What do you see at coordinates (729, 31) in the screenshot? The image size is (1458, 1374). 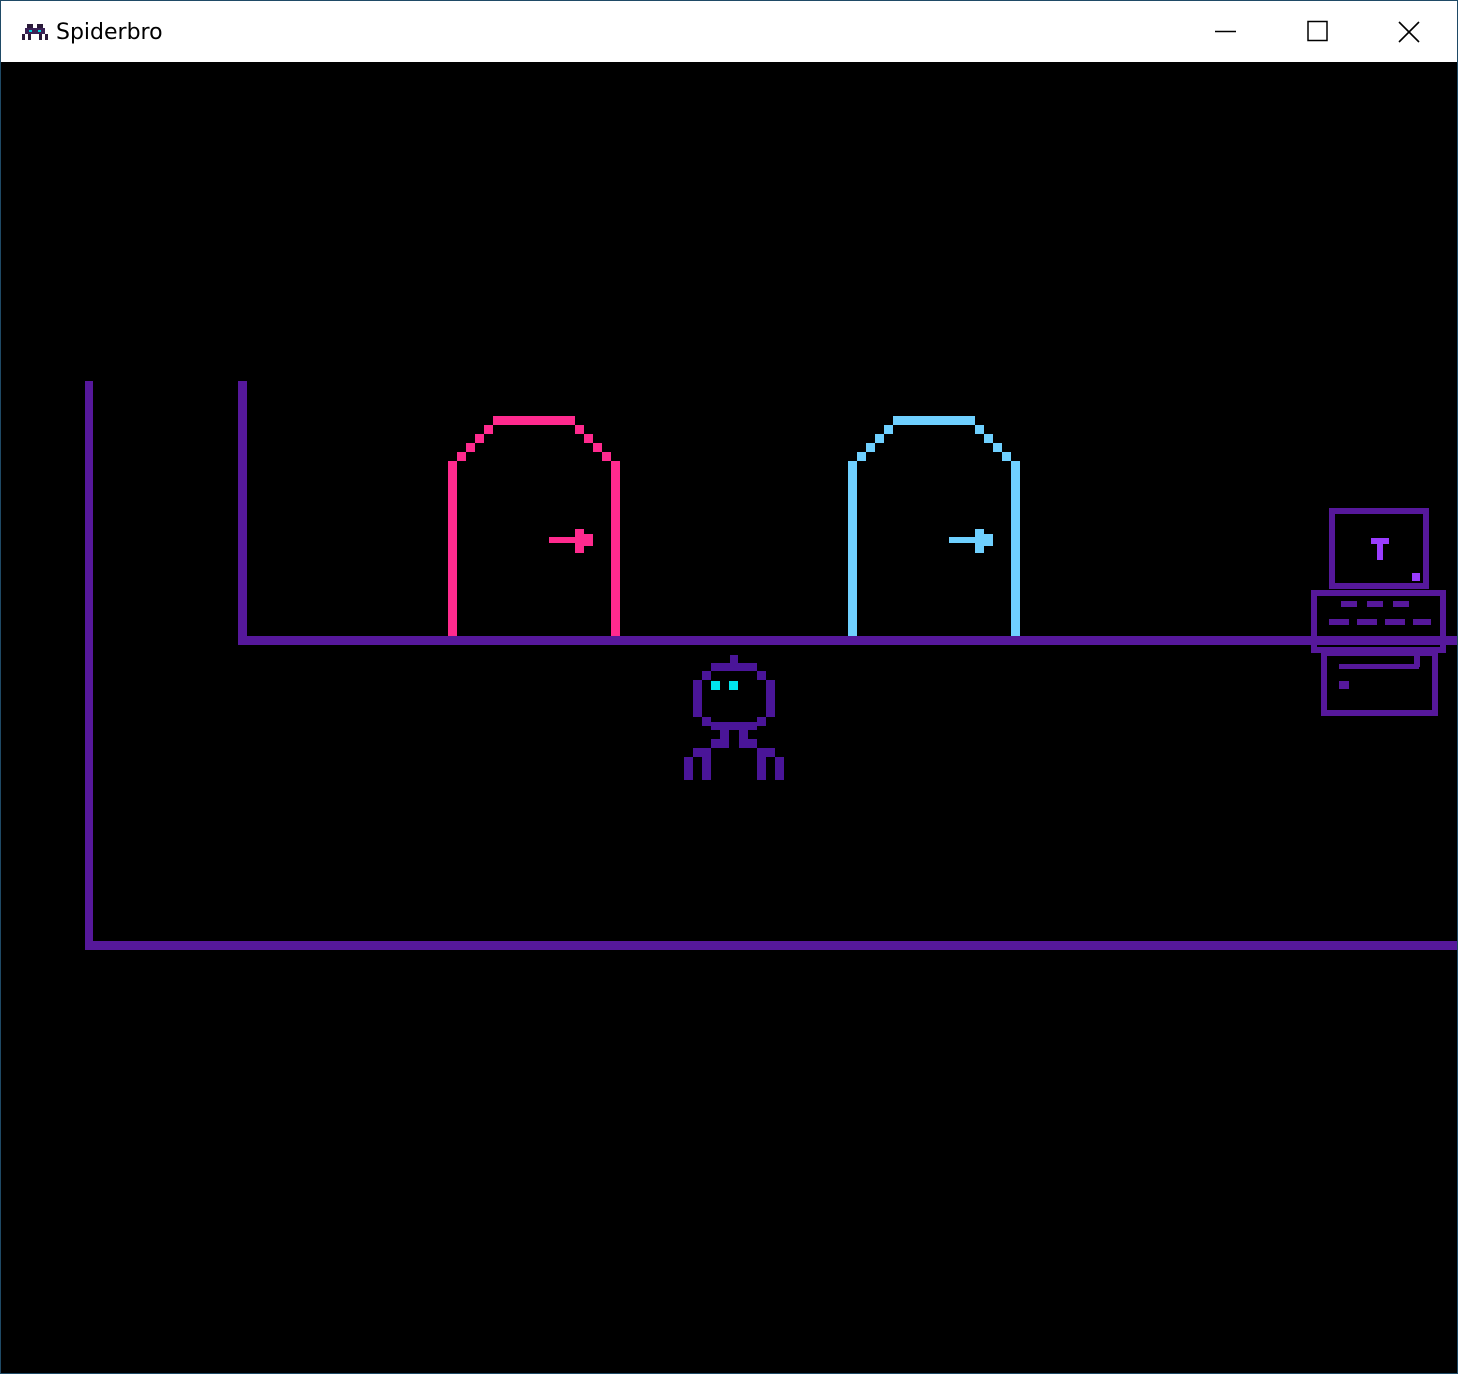 I see `title-bar: Spiderbro` at bounding box center [729, 31].